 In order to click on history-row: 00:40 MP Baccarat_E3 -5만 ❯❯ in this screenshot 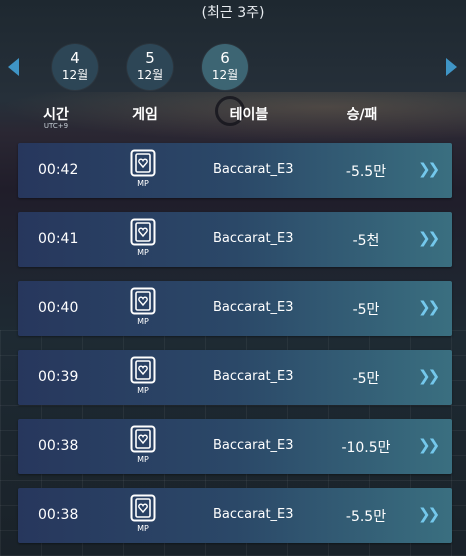, I will do `click(235, 308)`.